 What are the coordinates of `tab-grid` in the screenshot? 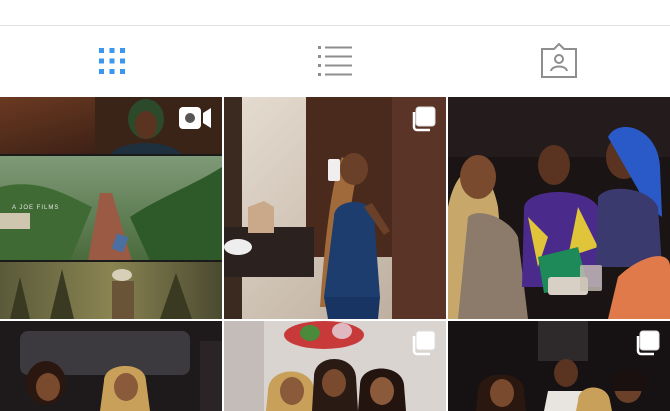 It's located at (111, 61).